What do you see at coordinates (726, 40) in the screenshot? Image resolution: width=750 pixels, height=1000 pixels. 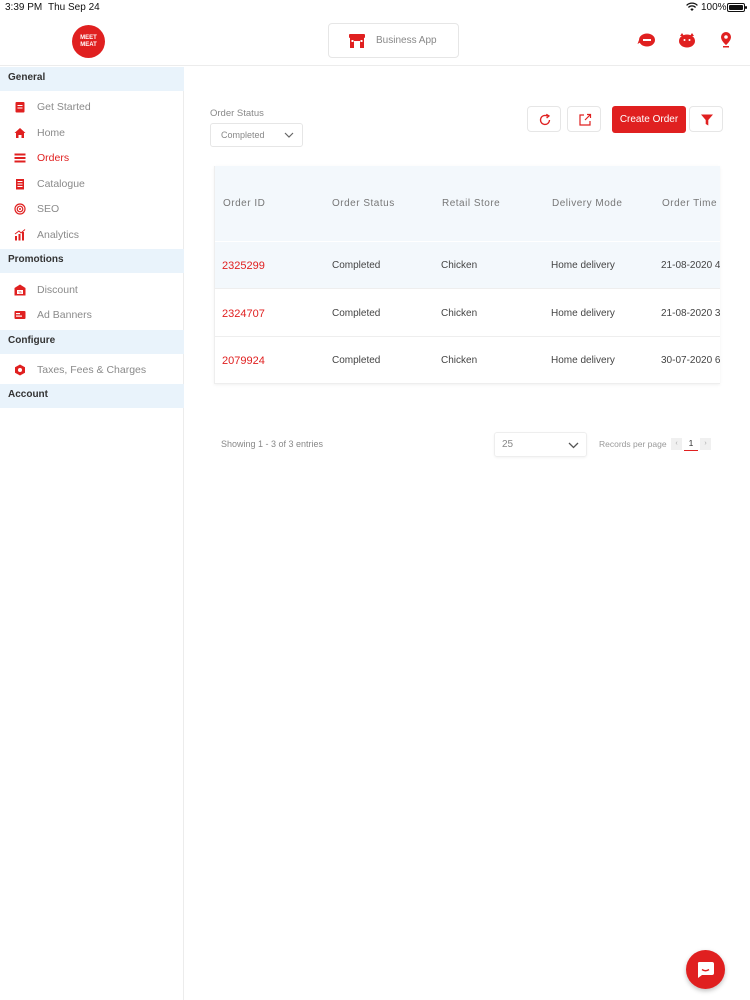 I see `location-pin-icon` at bounding box center [726, 40].